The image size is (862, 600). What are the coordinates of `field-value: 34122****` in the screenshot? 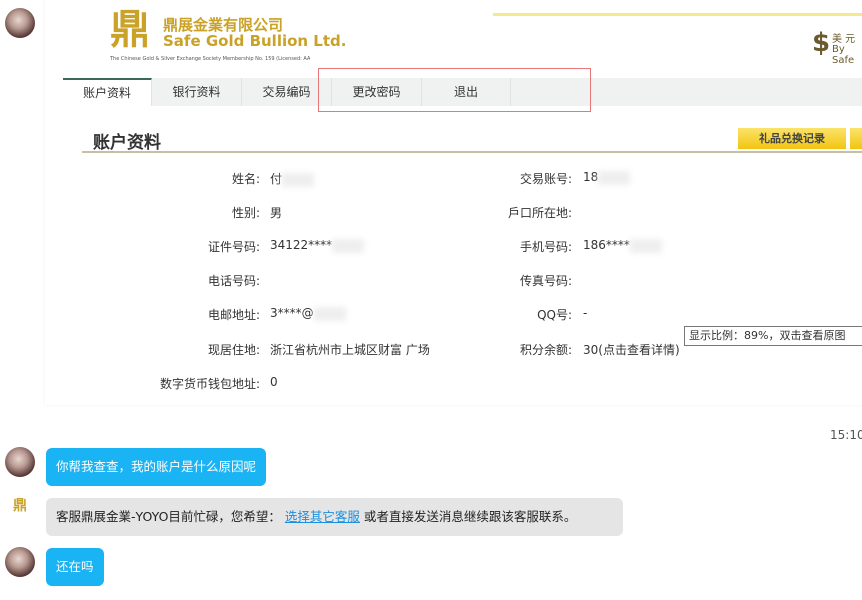 It's located at (317, 245).